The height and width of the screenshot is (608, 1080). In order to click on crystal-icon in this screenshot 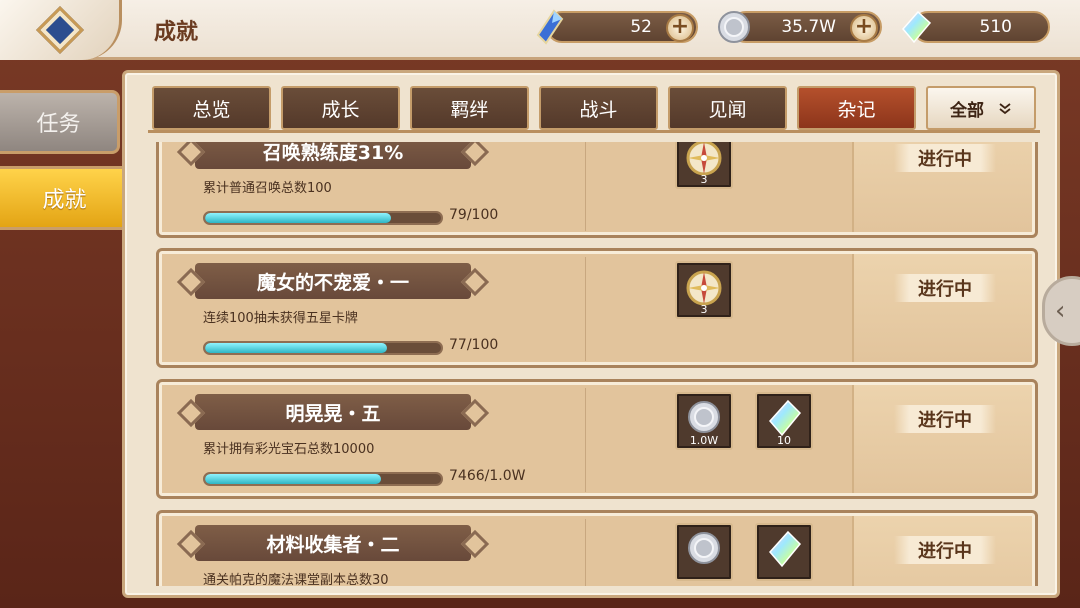, I will do `click(550, 27)`.